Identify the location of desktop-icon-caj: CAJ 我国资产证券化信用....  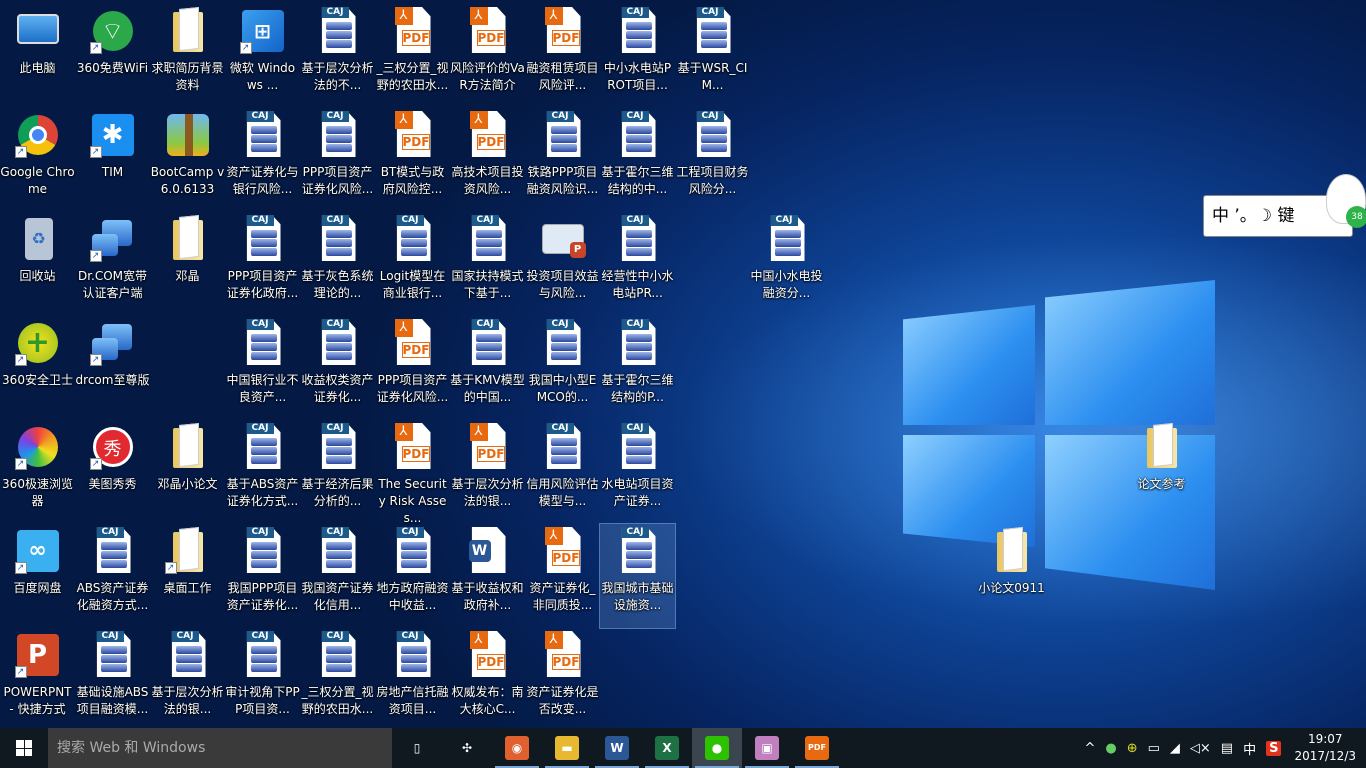
(337, 576).